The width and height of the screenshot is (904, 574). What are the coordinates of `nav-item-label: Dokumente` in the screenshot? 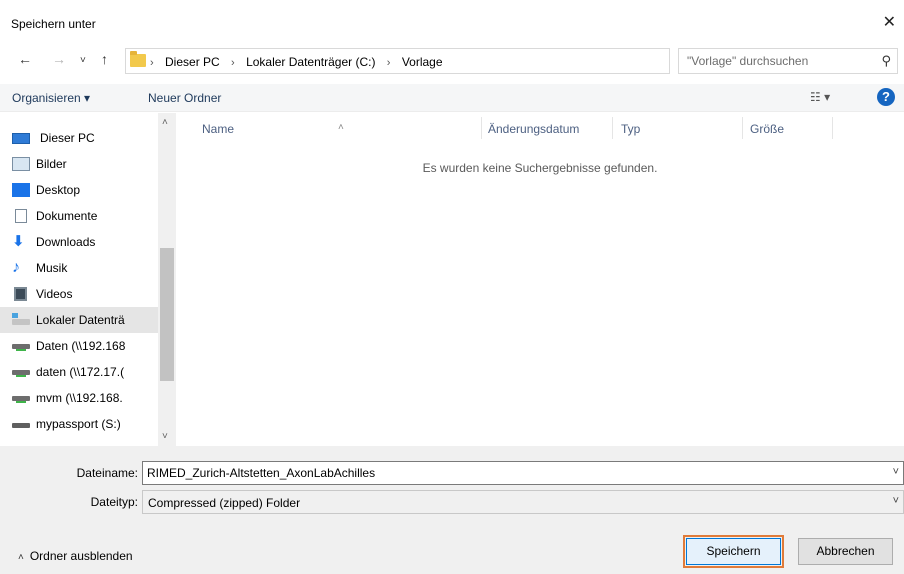 It's located at (67, 216).